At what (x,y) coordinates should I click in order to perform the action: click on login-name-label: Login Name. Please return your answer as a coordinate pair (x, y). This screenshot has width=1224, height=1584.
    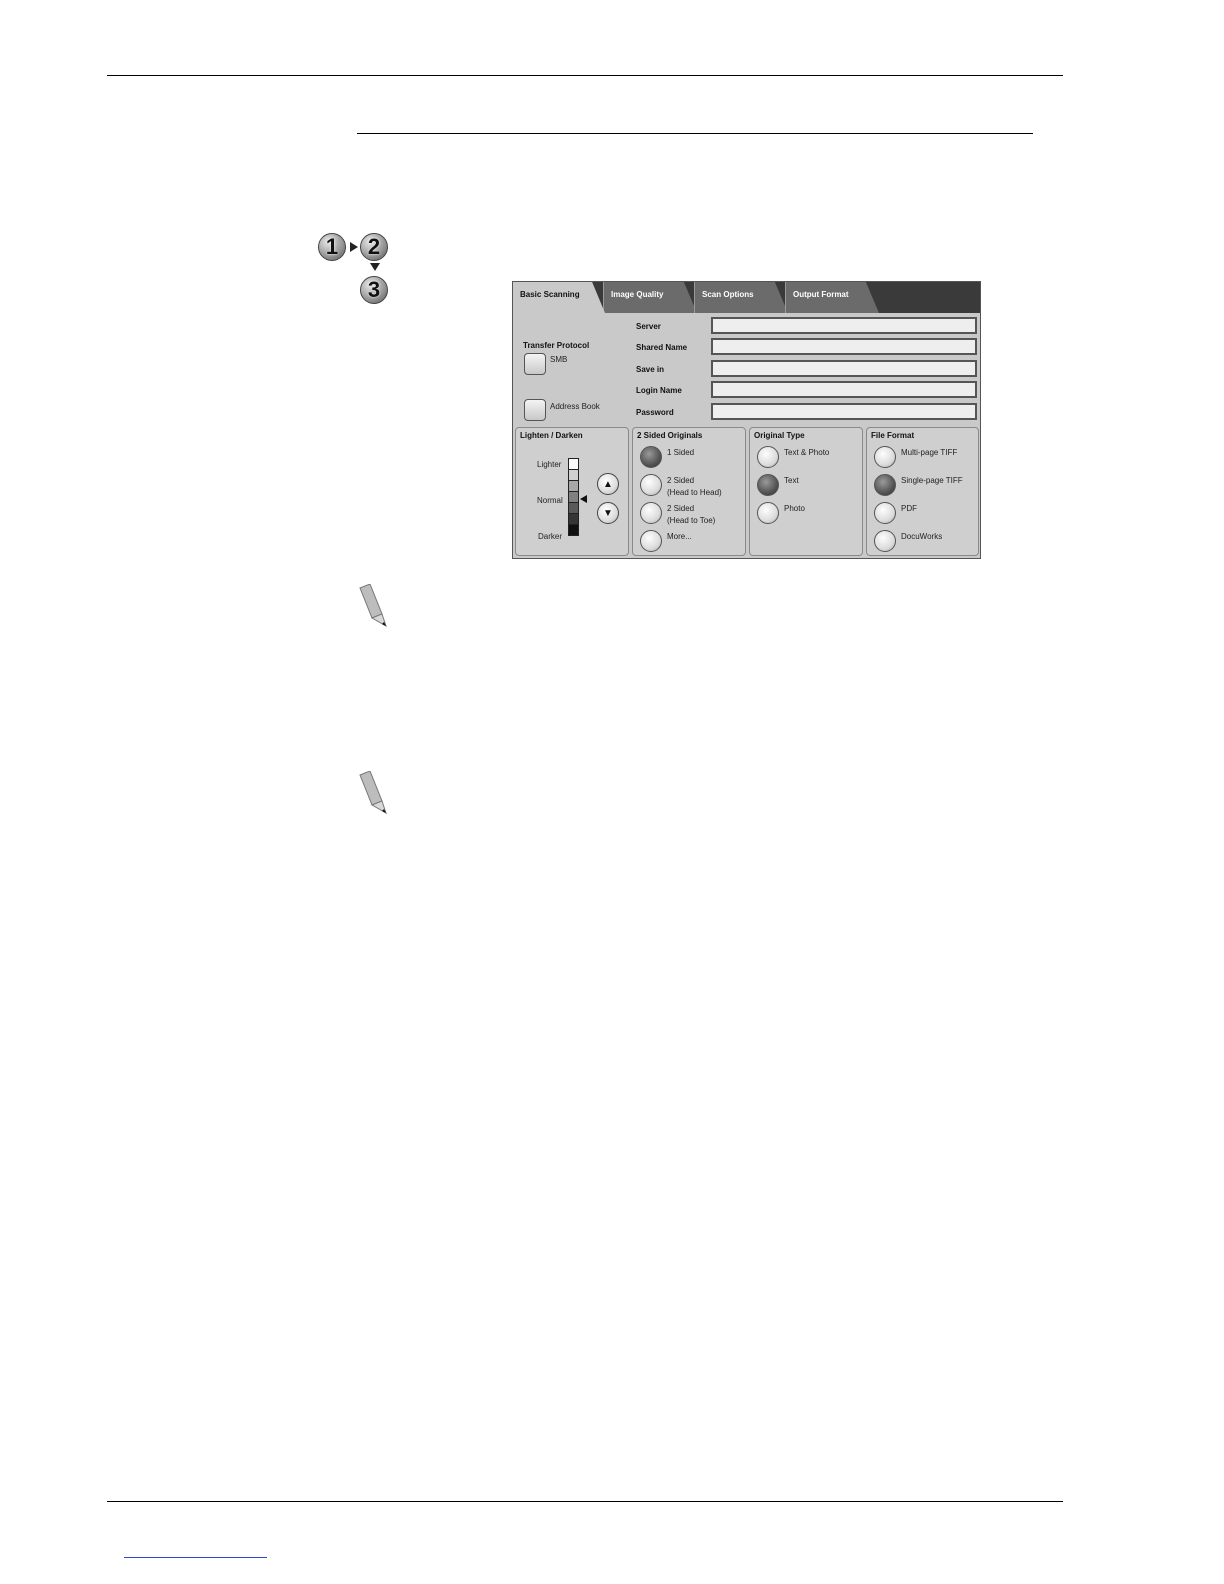
    Looking at the image, I should click on (659, 390).